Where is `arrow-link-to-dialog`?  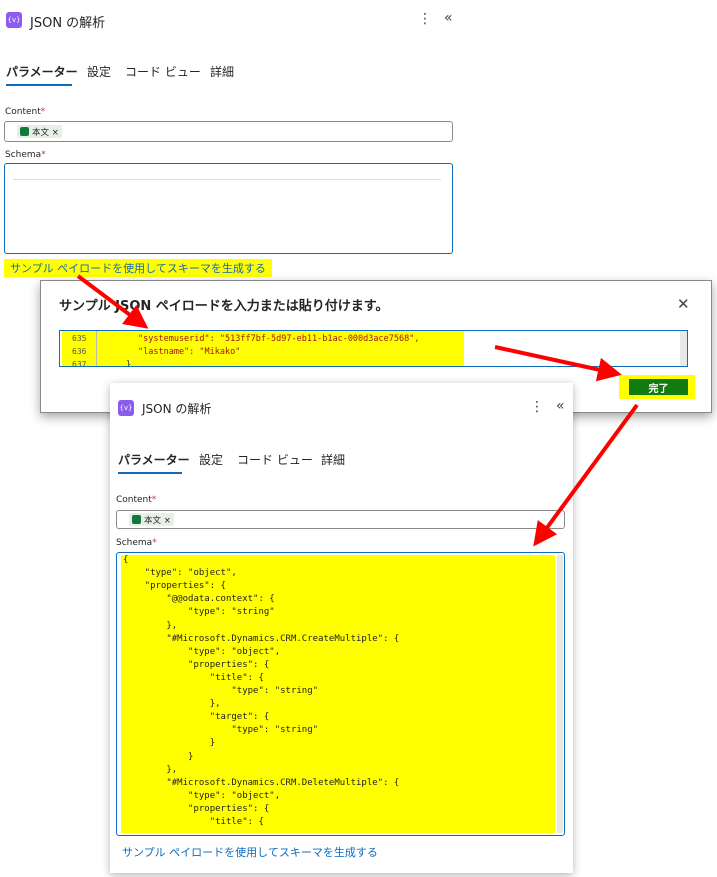 arrow-link-to-dialog is located at coordinates (112, 301).